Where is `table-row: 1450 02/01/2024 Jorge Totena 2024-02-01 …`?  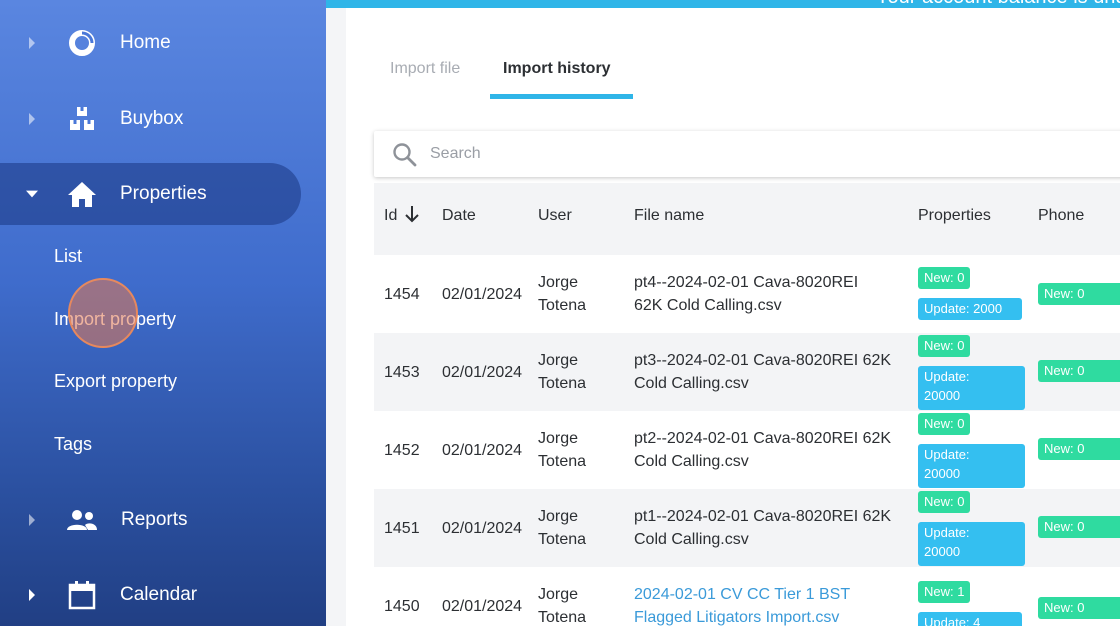 table-row: 1450 02/01/2024 Jorge Totena 2024-02-01 … is located at coordinates (747, 596).